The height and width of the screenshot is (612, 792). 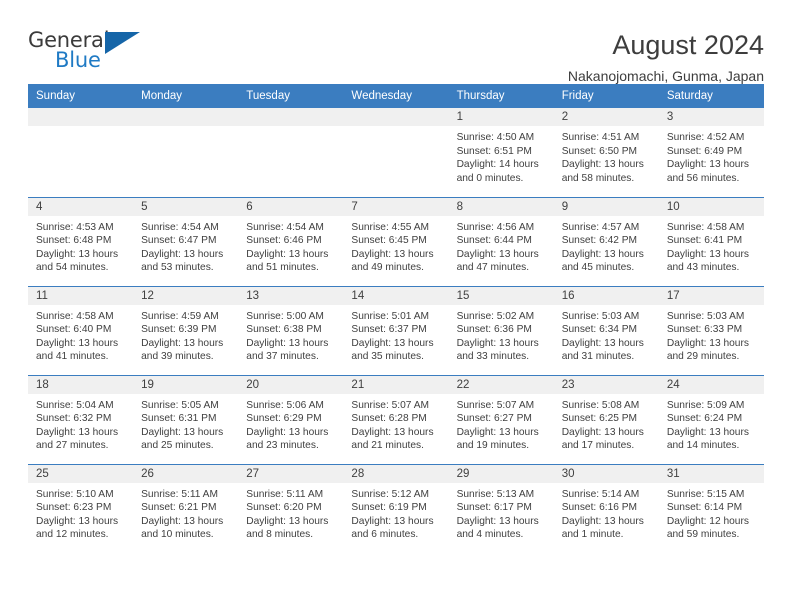 What do you see at coordinates (177, 268) in the screenshot?
I see `daylight-duration-line2: and 53 minutes.` at bounding box center [177, 268].